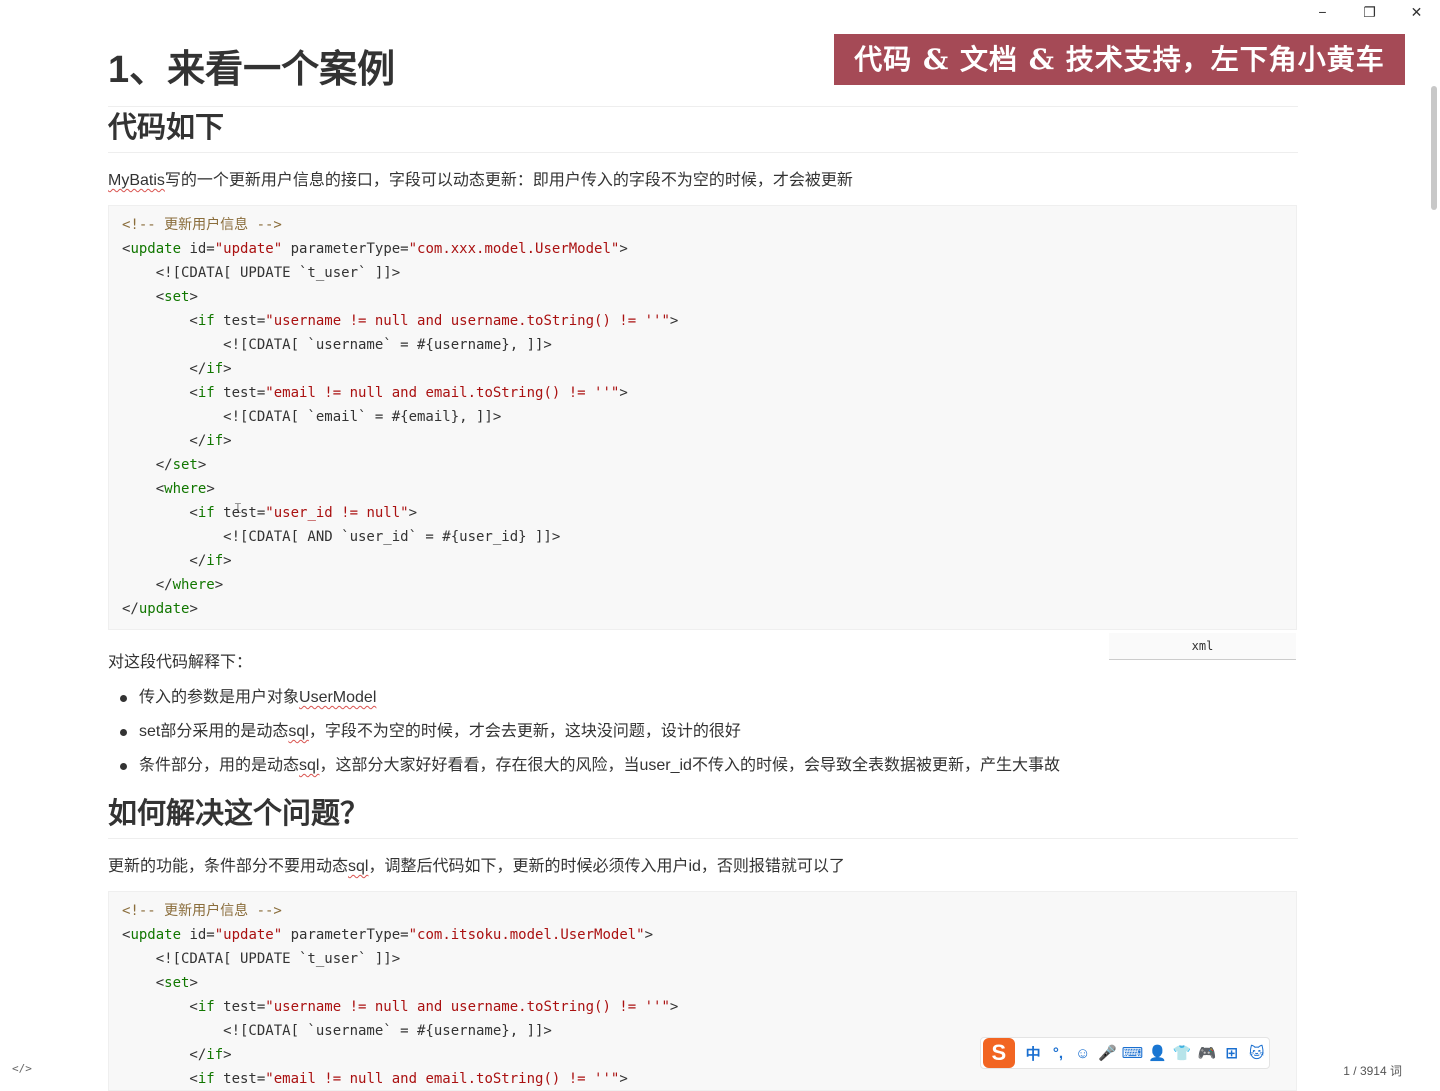 Image resolution: width=1440 pixels, height=1091 pixels. I want to click on explanation-intro: 对这段代码解释下：, so click(180, 662).